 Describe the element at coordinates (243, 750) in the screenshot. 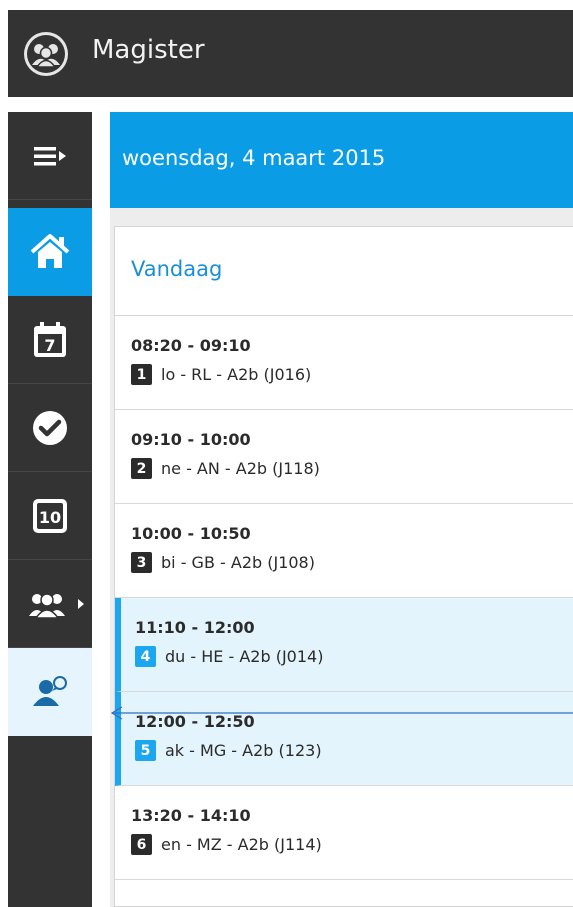

I see `lesson-description: ak - MG - A2b (123)` at that location.